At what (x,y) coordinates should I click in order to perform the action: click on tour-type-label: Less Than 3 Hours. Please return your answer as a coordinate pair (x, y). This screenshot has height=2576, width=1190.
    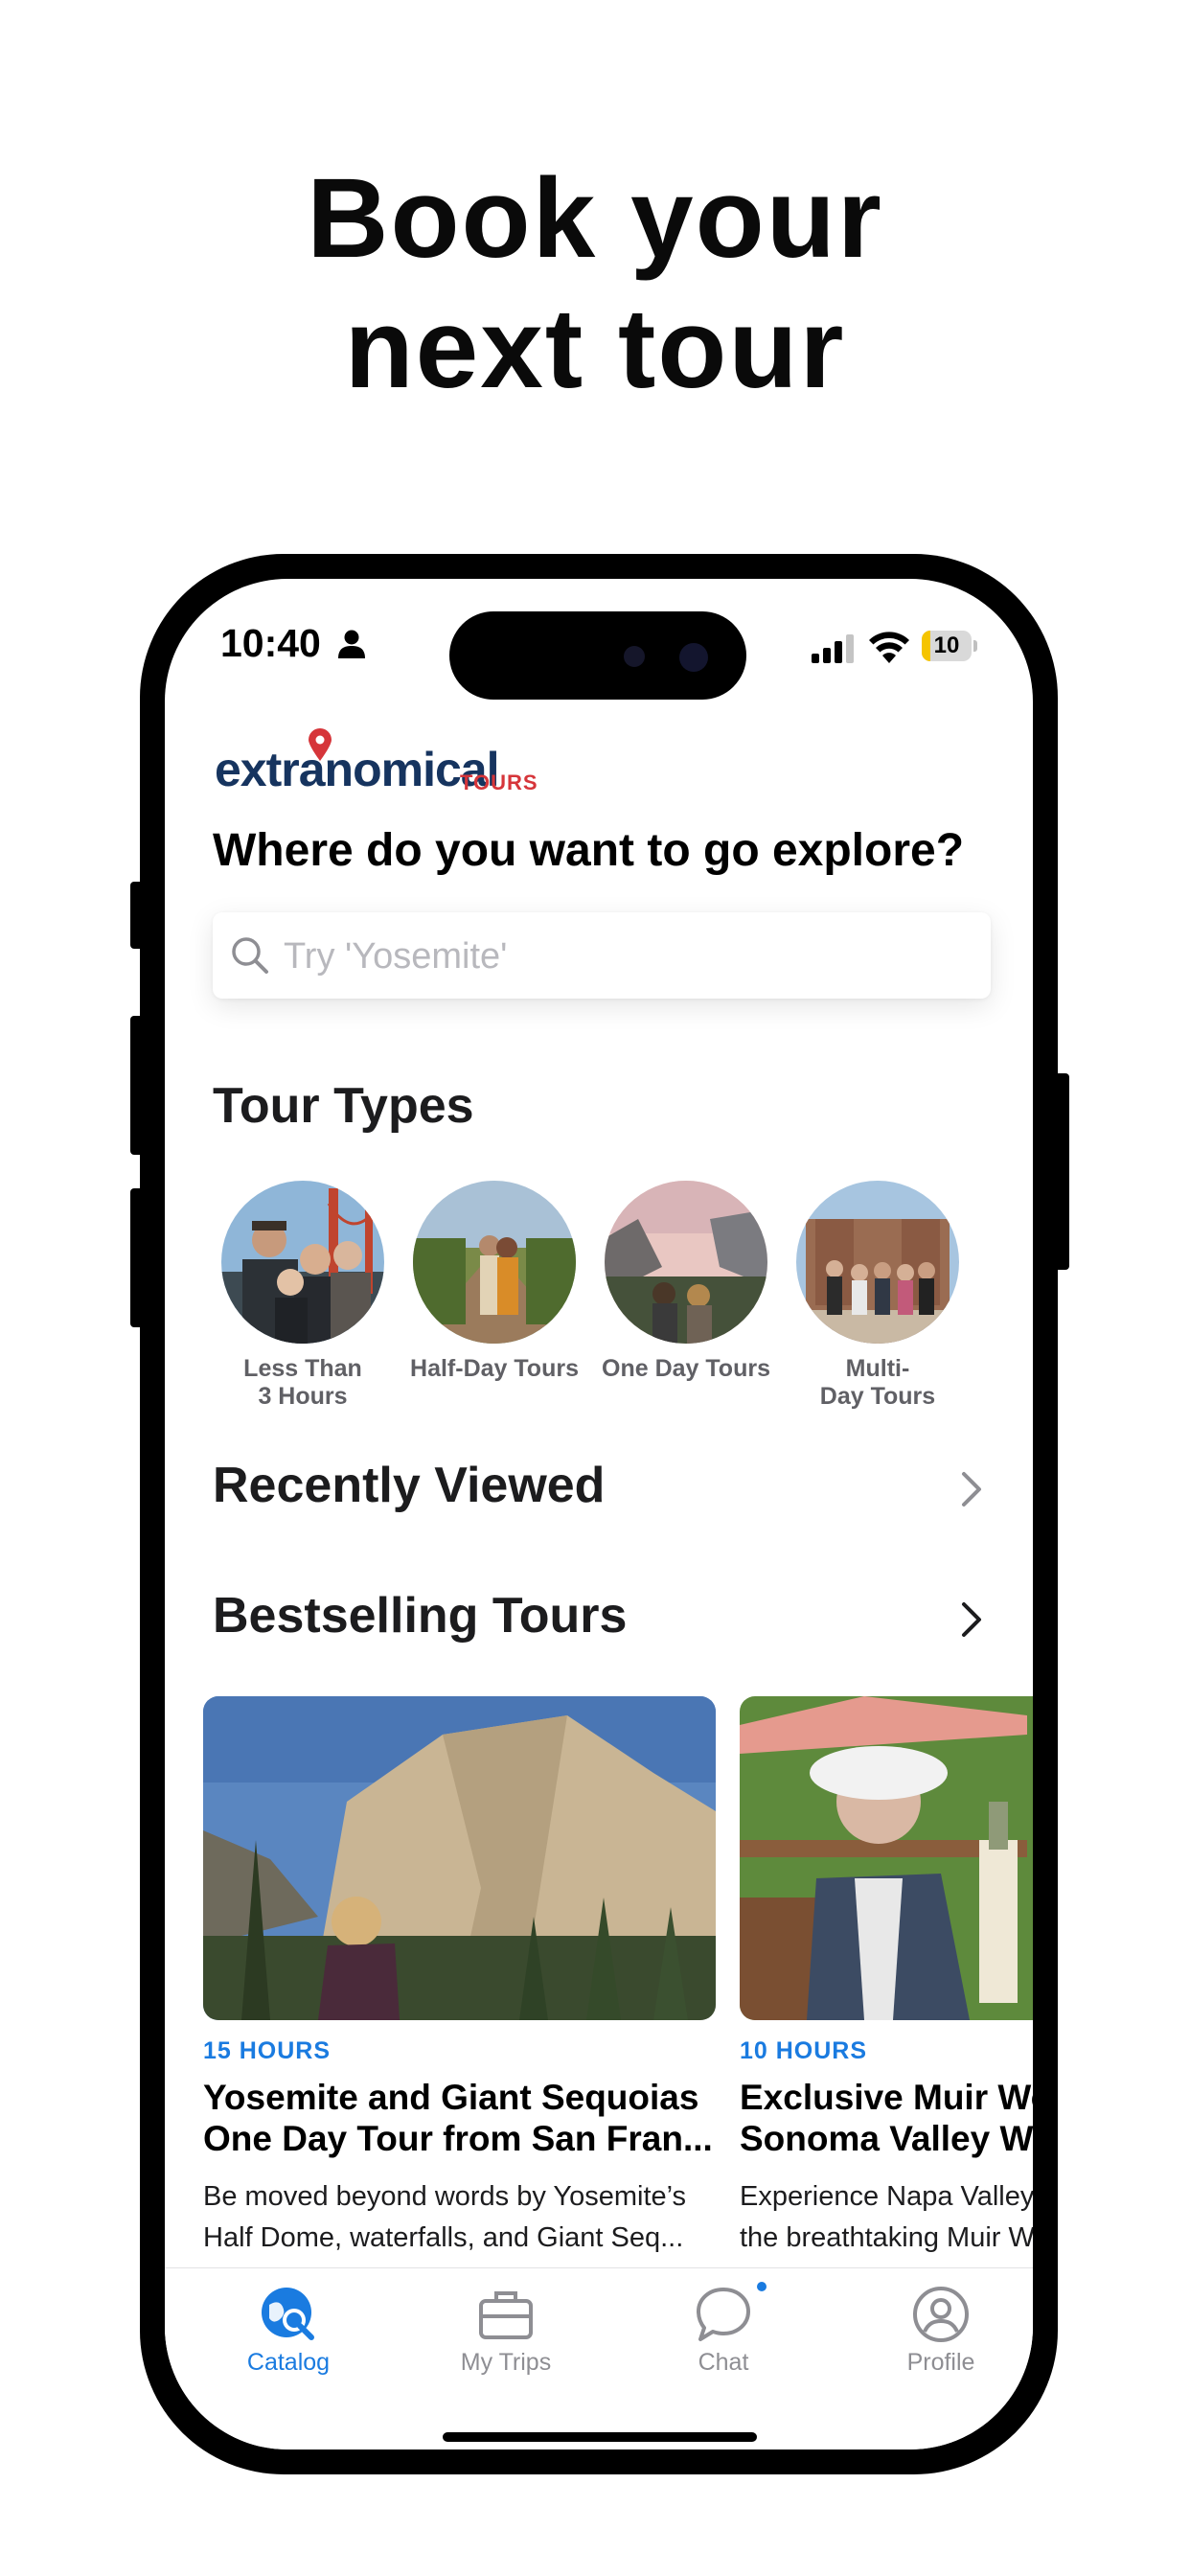
    Looking at the image, I should click on (303, 1382).